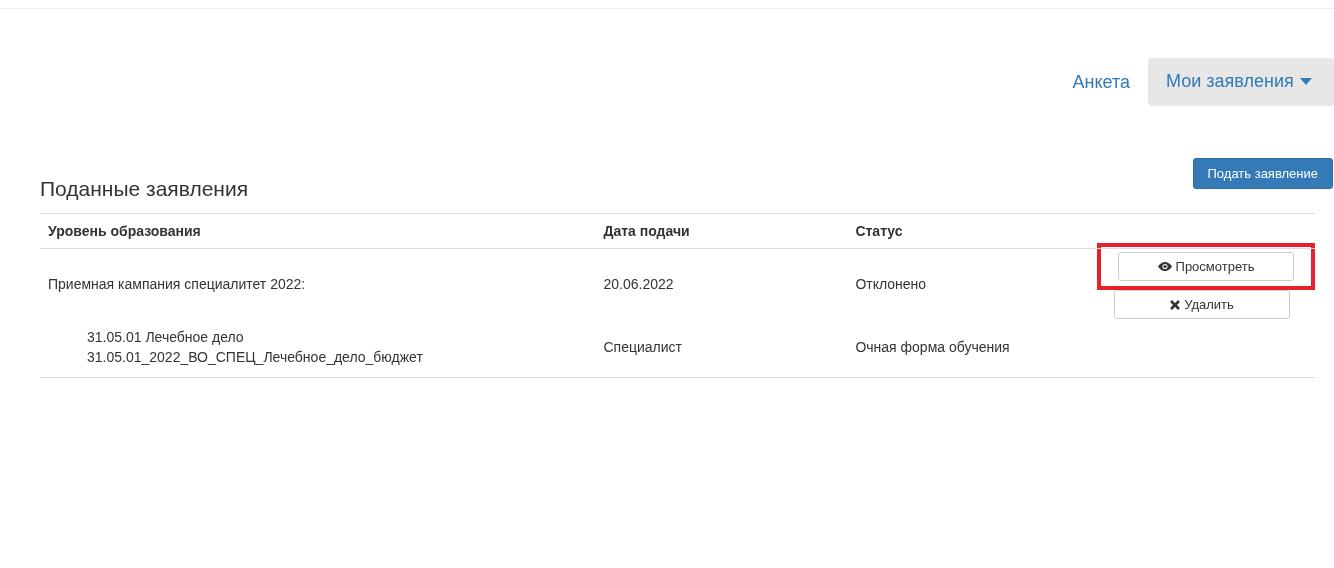  What do you see at coordinates (1202, 304) in the screenshot?
I see `delete-button: Удалить` at bounding box center [1202, 304].